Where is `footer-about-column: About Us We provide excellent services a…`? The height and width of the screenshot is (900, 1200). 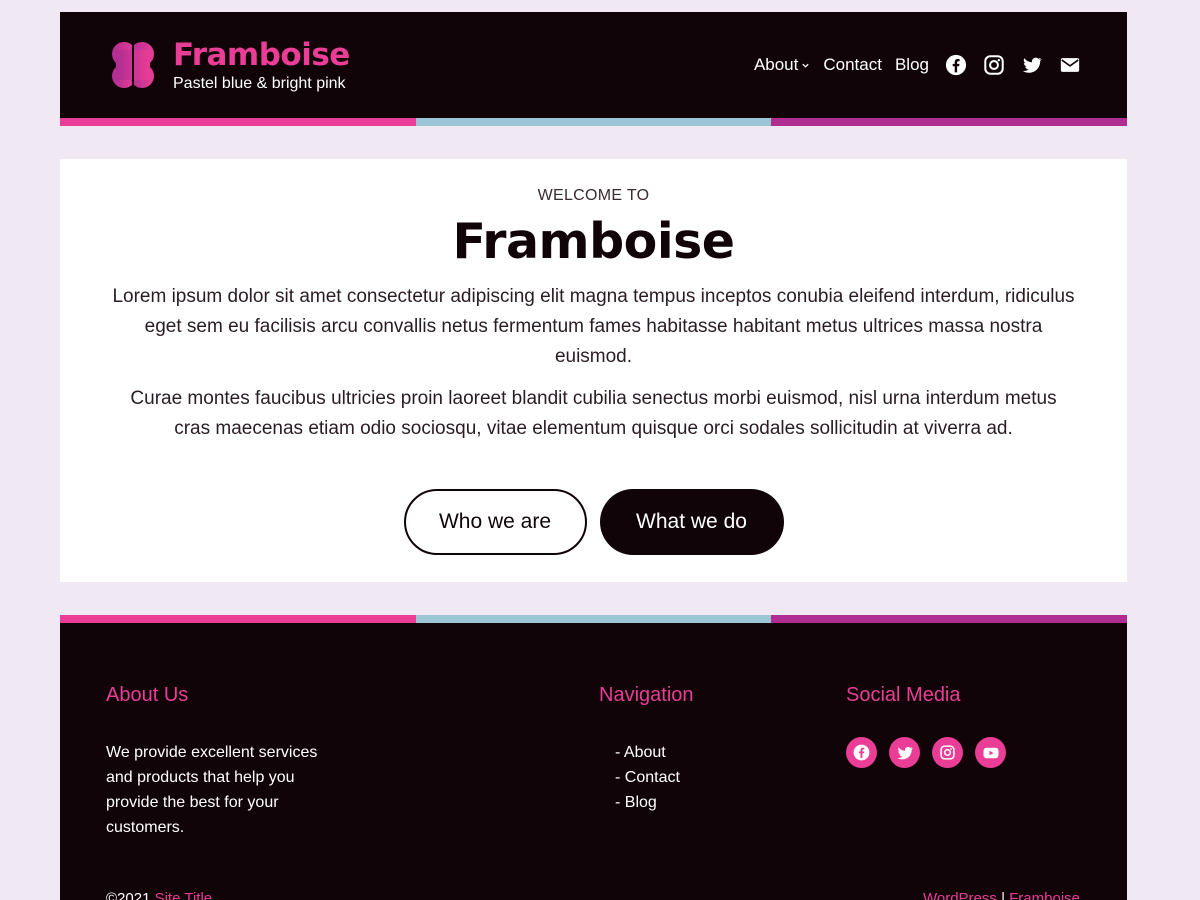
footer-about-column: About Us We provide excellent services a… is located at coordinates (221, 762).